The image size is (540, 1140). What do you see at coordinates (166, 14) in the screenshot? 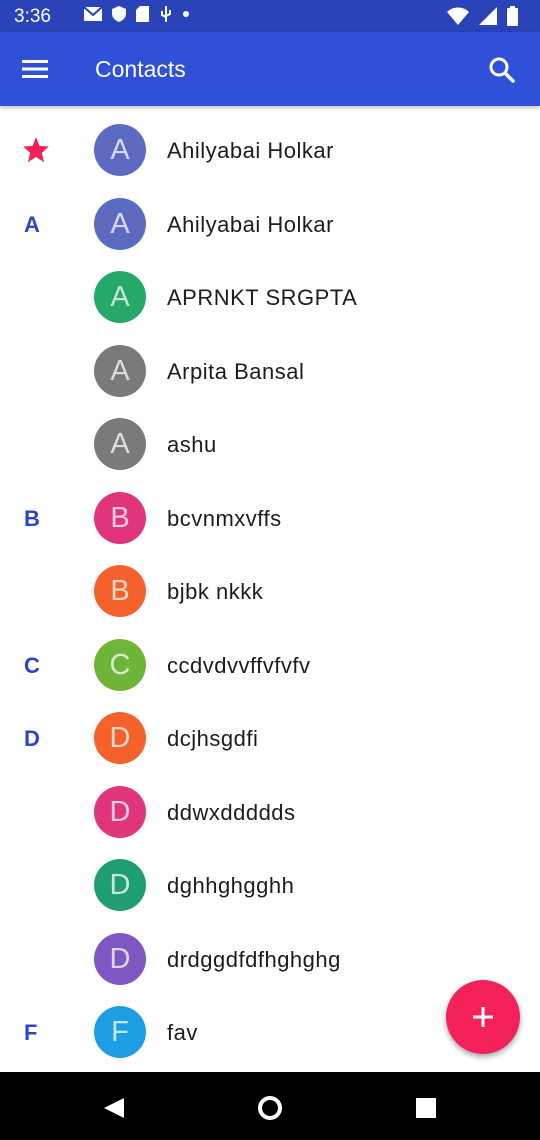
I see `usb-icon` at bounding box center [166, 14].